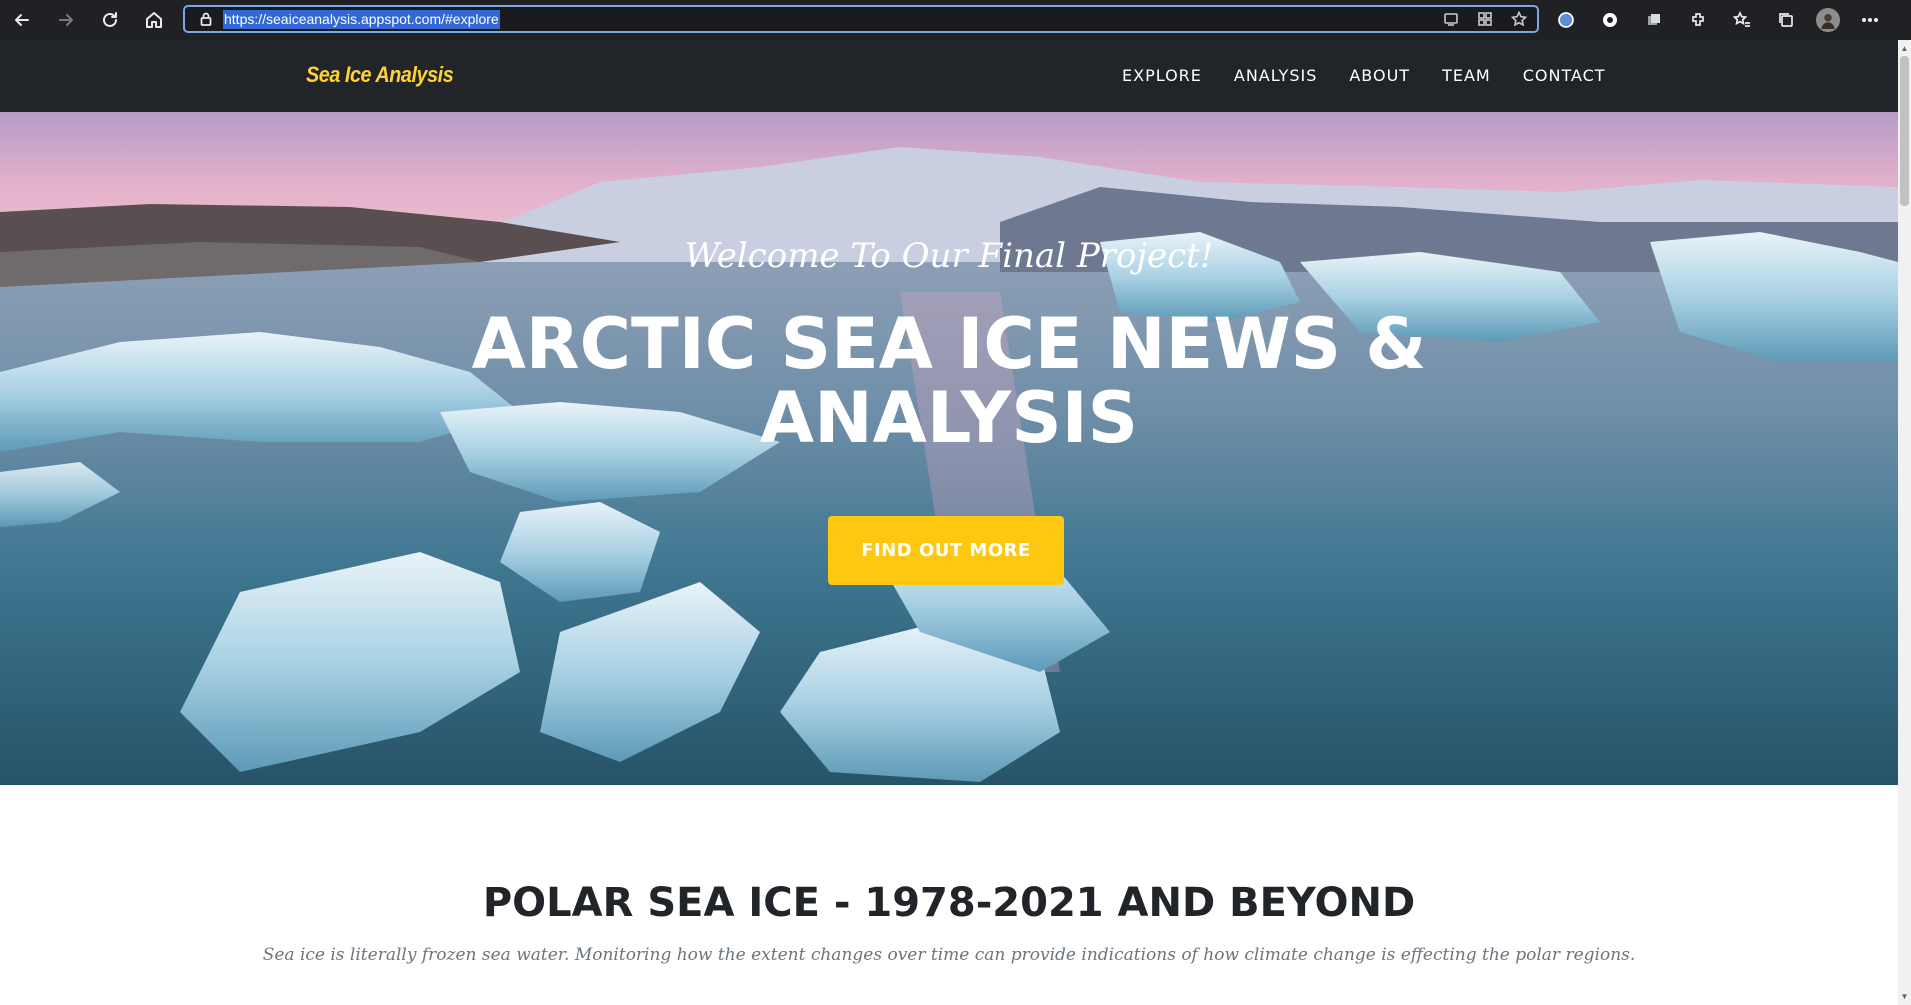 Image resolution: width=1911 pixels, height=1005 pixels. Describe the element at coordinates (1275, 75) in the screenshot. I see `nav-analysis: ANALYSIS` at that location.